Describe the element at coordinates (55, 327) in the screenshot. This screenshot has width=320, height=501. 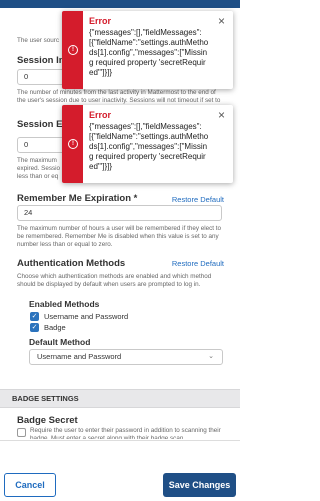
I see `badge-option-label: Badge` at that location.